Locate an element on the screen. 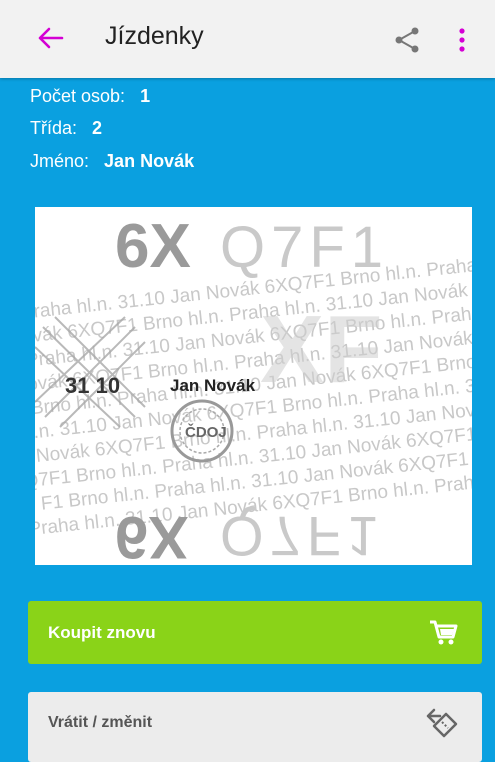  persons-label: Počet osob: is located at coordinates (78, 96).